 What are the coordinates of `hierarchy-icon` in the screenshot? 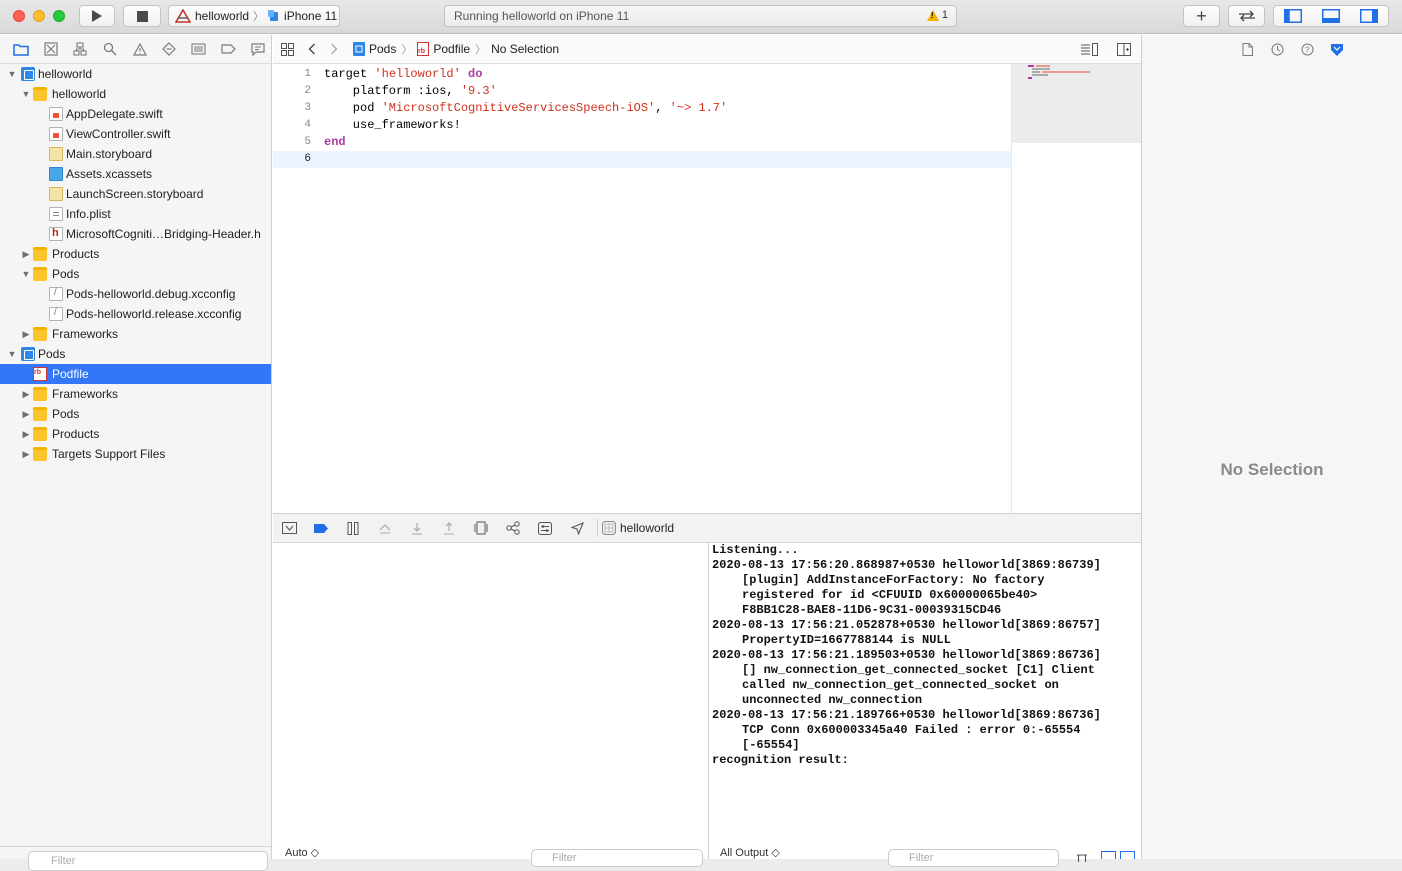 It's located at (80, 49).